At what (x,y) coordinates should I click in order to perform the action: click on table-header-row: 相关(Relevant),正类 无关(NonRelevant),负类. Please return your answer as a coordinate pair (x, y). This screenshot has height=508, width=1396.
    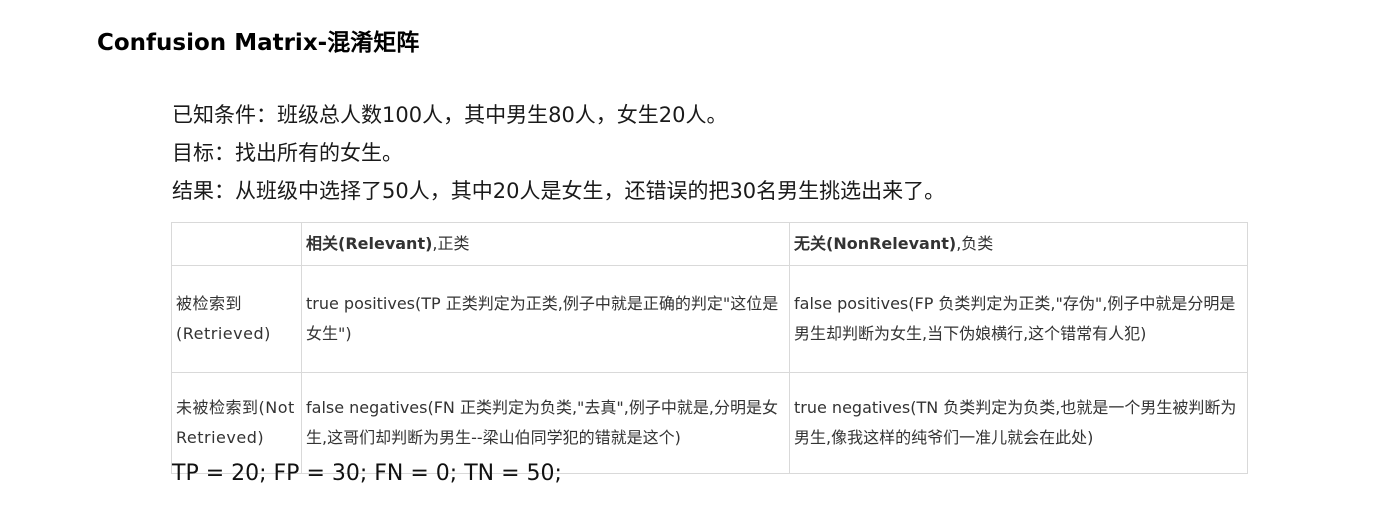
    Looking at the image, I should click on (709, 244).